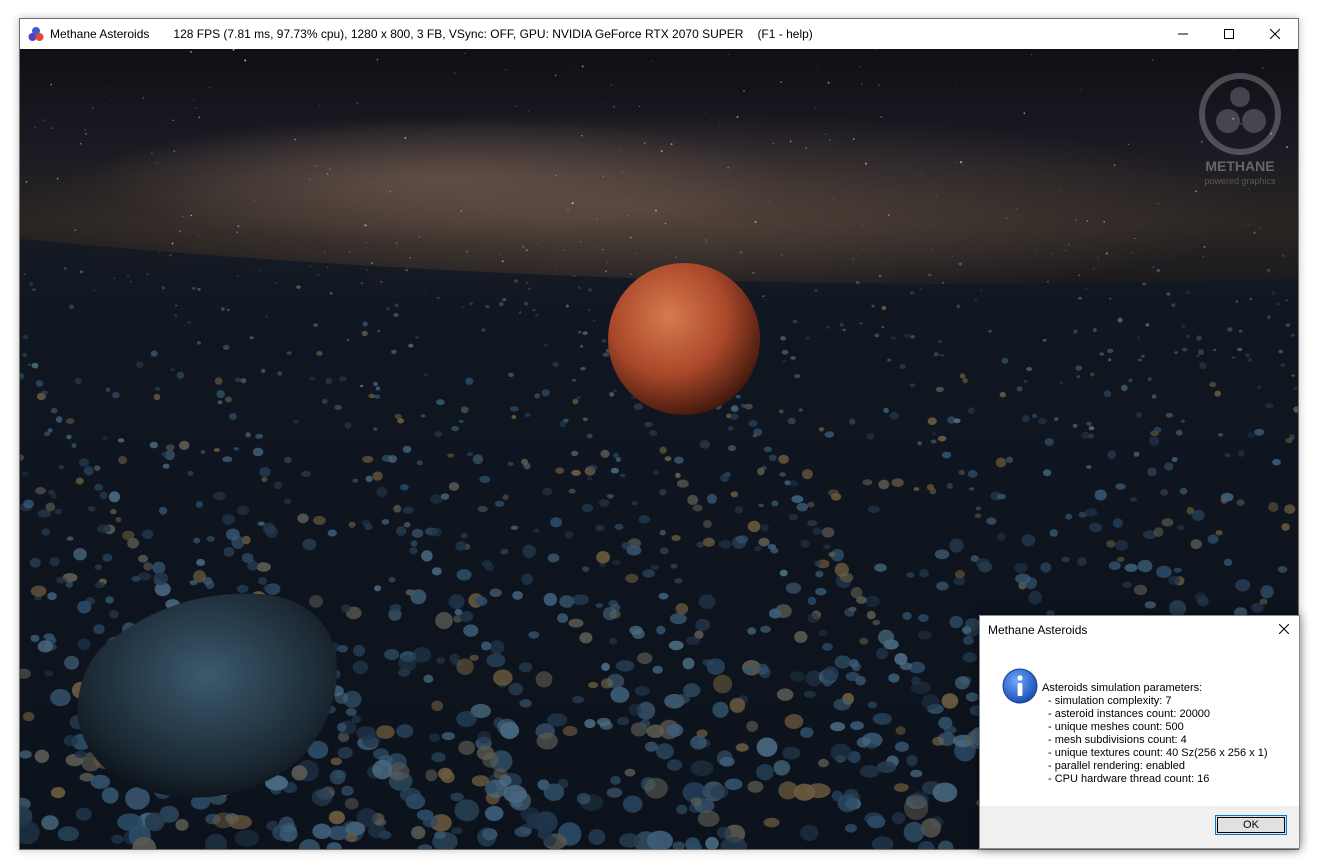 This screenshot has height=868, width=1318. Describe the element at coordinates (1038, 630) in the screenshot. I see `dialog-title: Methane Asteroids` at that location.